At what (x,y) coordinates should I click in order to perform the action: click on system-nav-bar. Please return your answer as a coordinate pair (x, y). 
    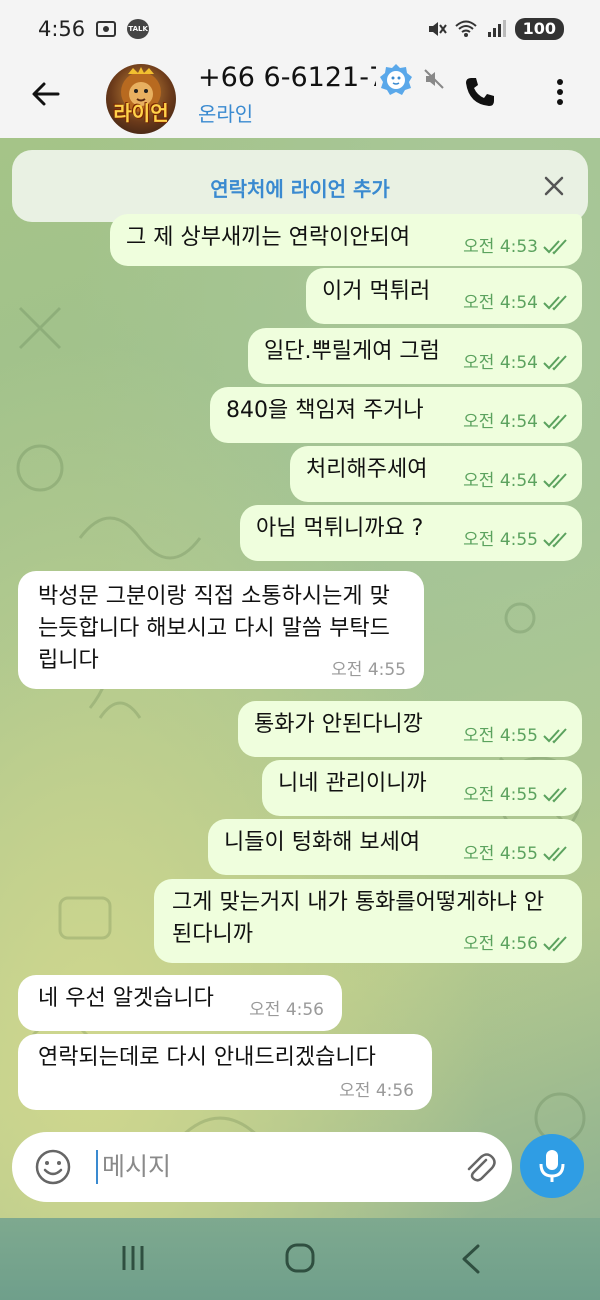
    Looking at the image, I should click on (300, 1259).